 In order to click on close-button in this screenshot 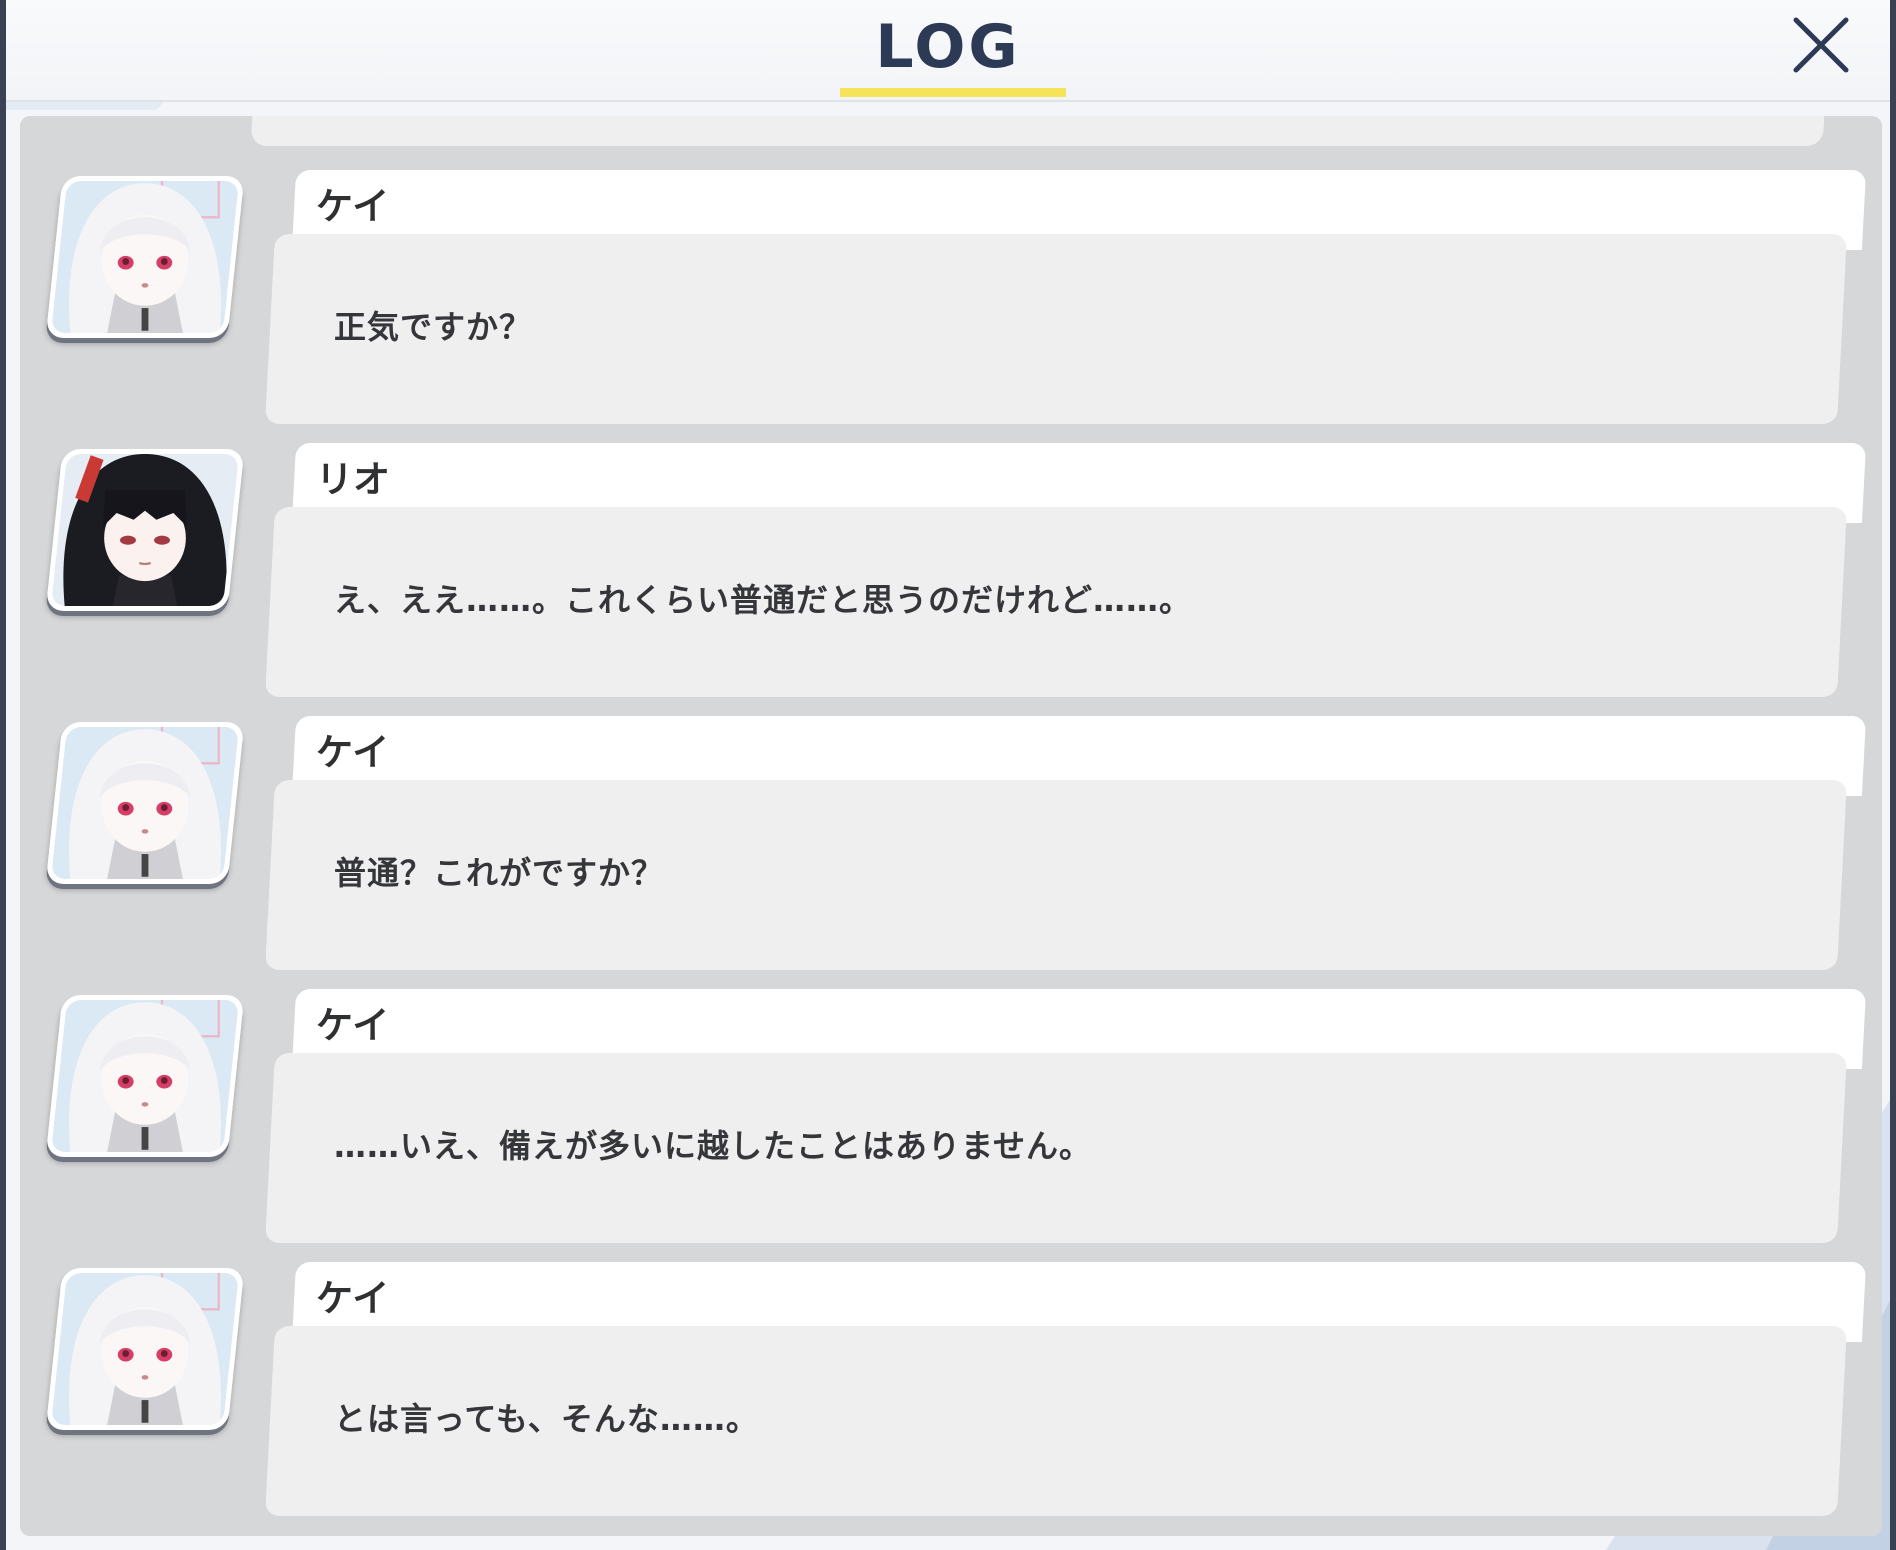, I will do `click(1821, 45)`.